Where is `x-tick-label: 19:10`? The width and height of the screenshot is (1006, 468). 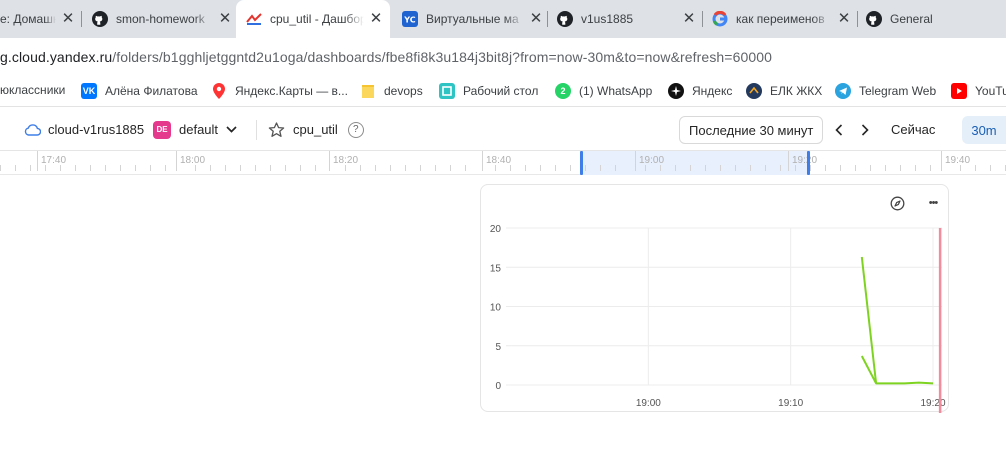 x-tick-label: 19:10 is located at coordinates (790, 403).